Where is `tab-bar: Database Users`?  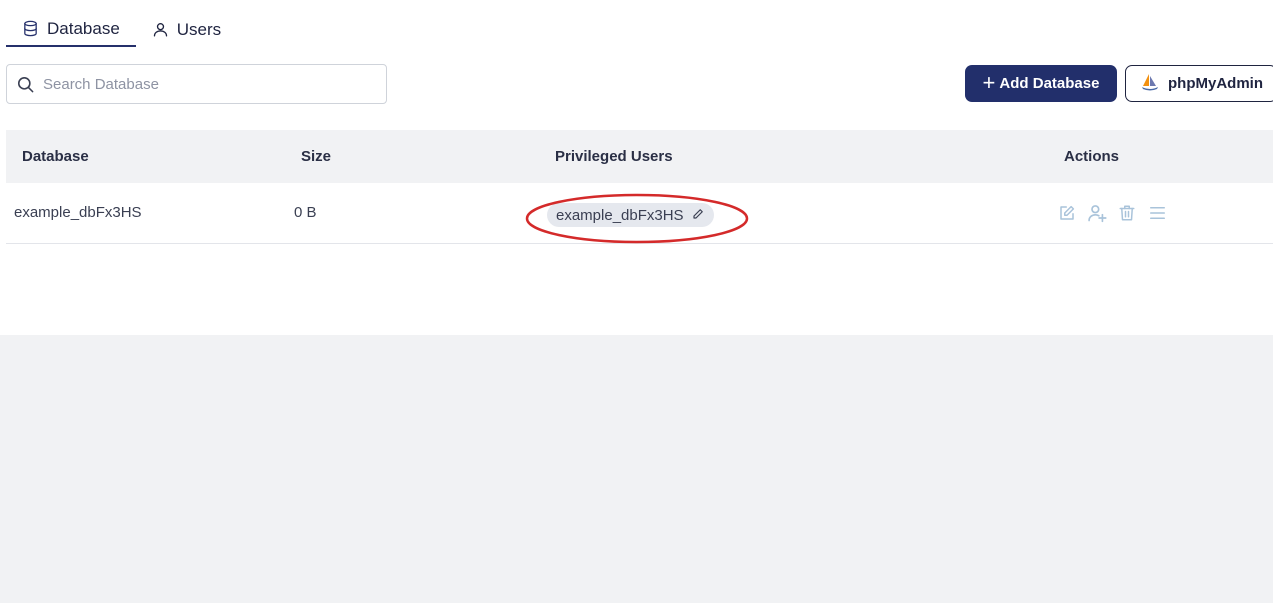 tab-bar: Database Users is located at coordinates (121, 30).